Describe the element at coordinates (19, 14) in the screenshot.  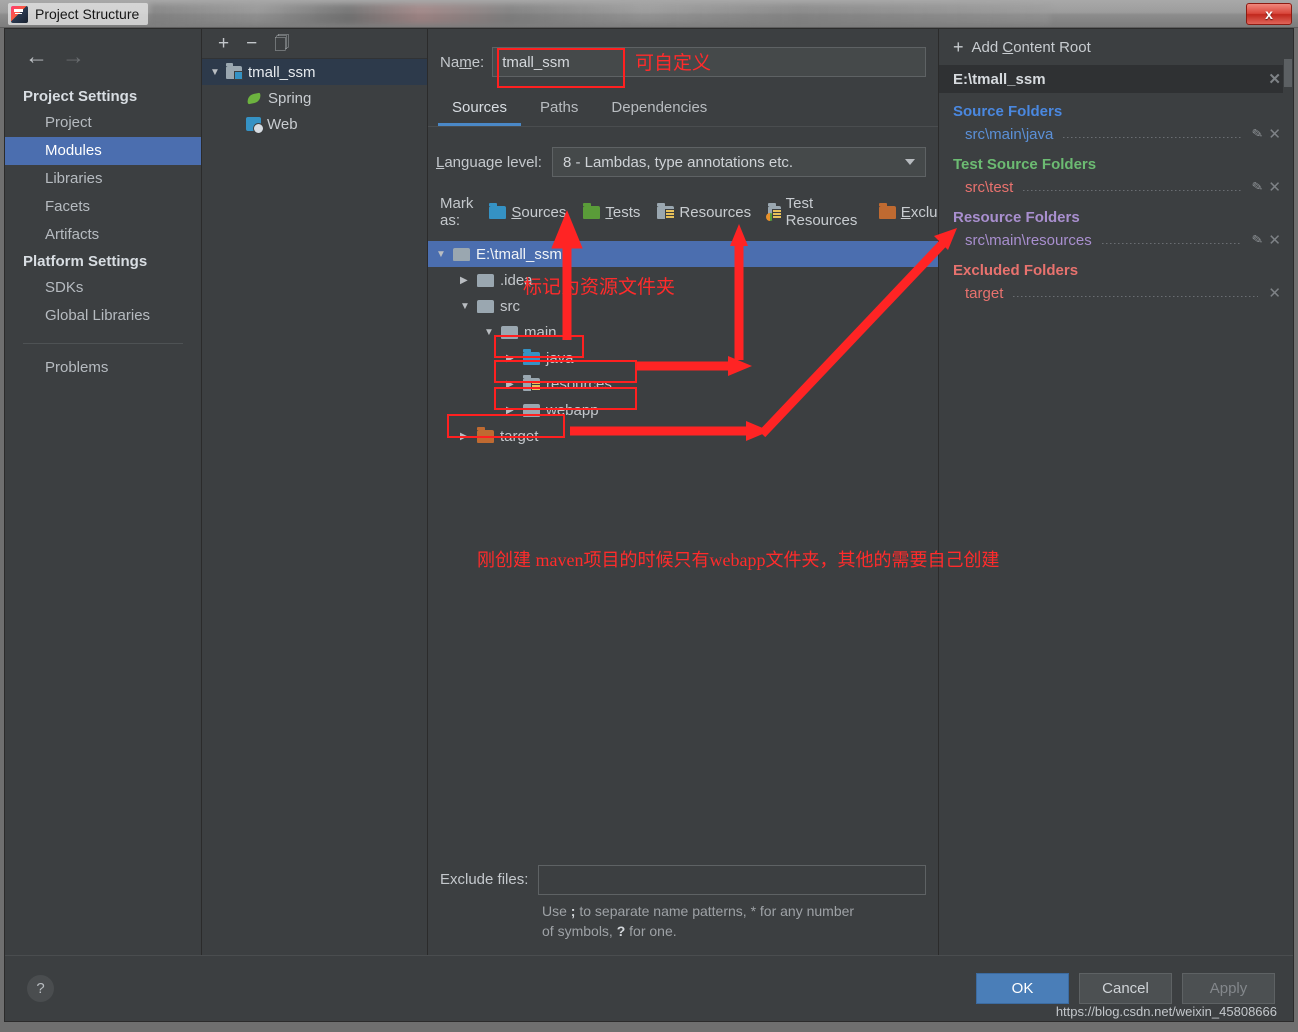
I see `intellij-idea-logo-icon` at that location.